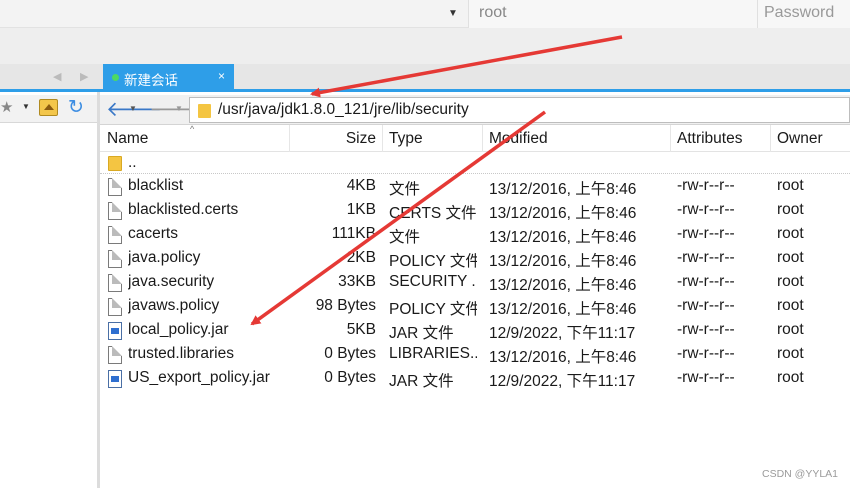 The image size is (850, 488). Describe the element at coordinates (132, 162) in the screenshot. I see `file-name: ..` at that location.